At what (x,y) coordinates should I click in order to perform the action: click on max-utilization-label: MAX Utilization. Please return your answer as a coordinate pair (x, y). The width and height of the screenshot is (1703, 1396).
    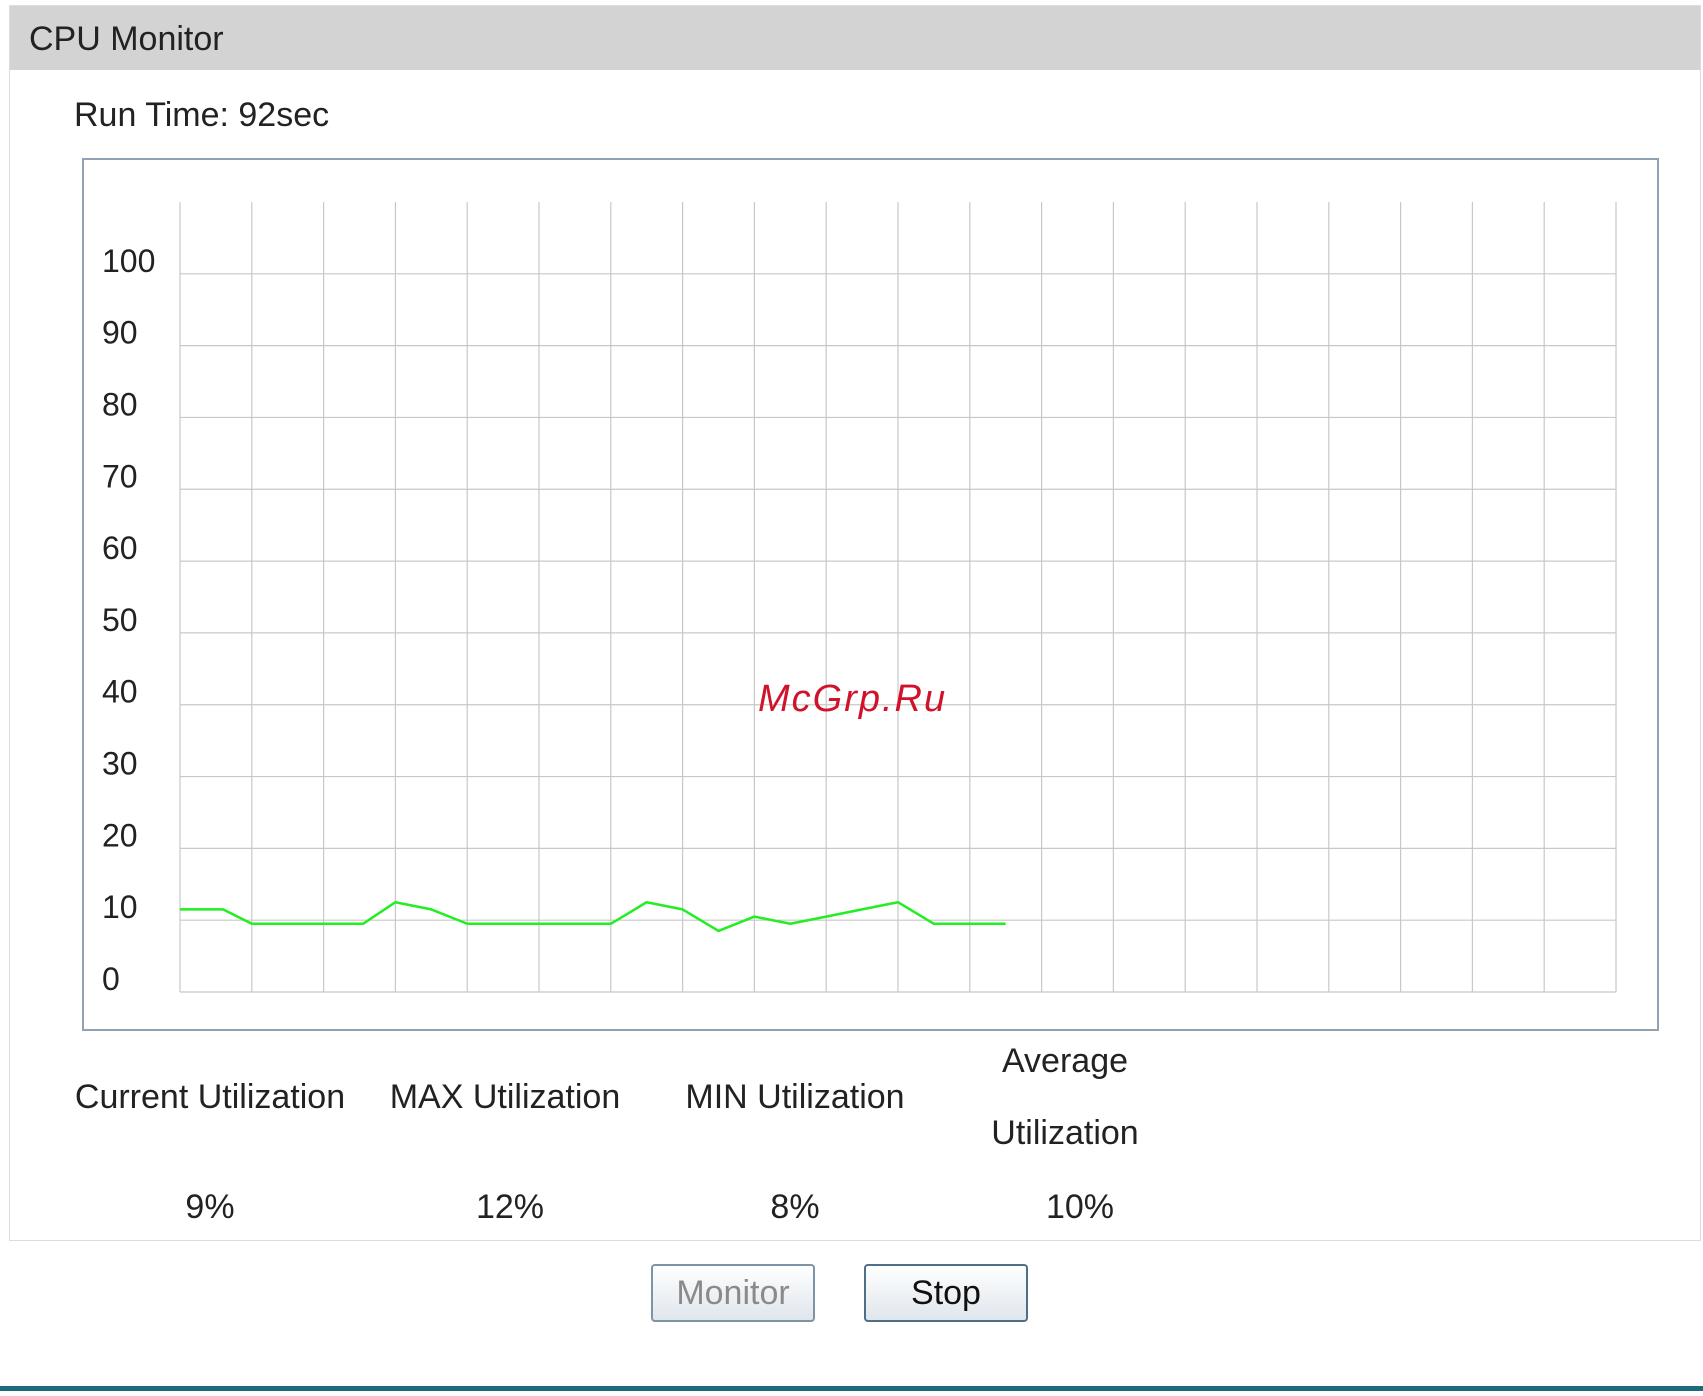
    Looking at the image, I should click on (505, 1097).